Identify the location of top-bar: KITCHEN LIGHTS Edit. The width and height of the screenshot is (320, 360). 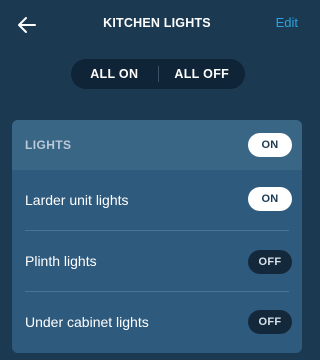
(157, 25).